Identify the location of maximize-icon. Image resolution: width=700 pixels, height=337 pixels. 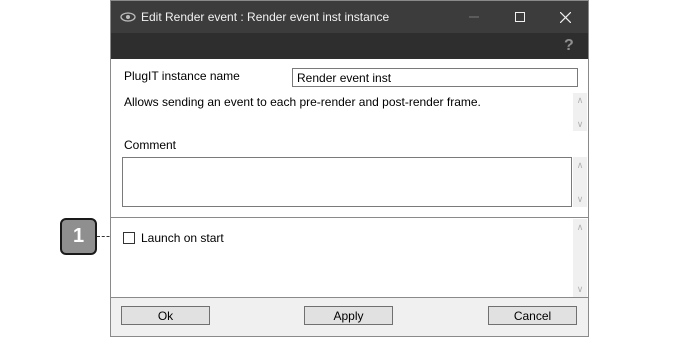
(520, 17).